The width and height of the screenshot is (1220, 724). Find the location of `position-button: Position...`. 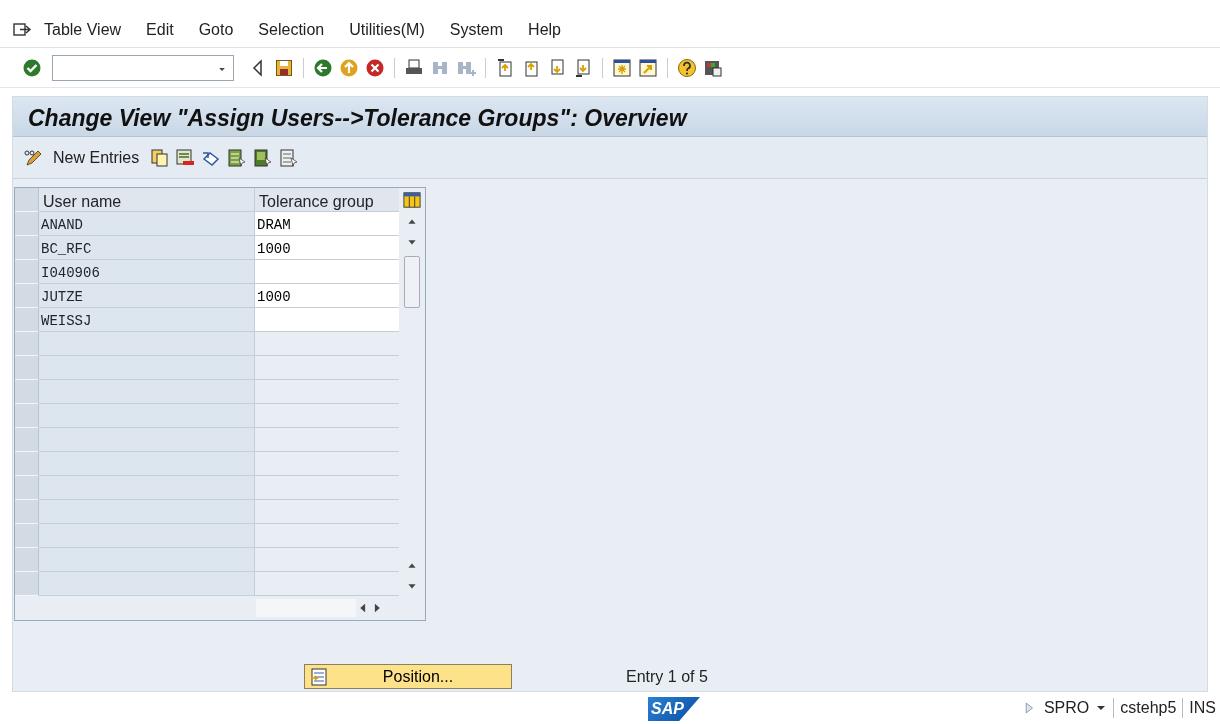

position-button: Position... is located at coordinates (408, 676).